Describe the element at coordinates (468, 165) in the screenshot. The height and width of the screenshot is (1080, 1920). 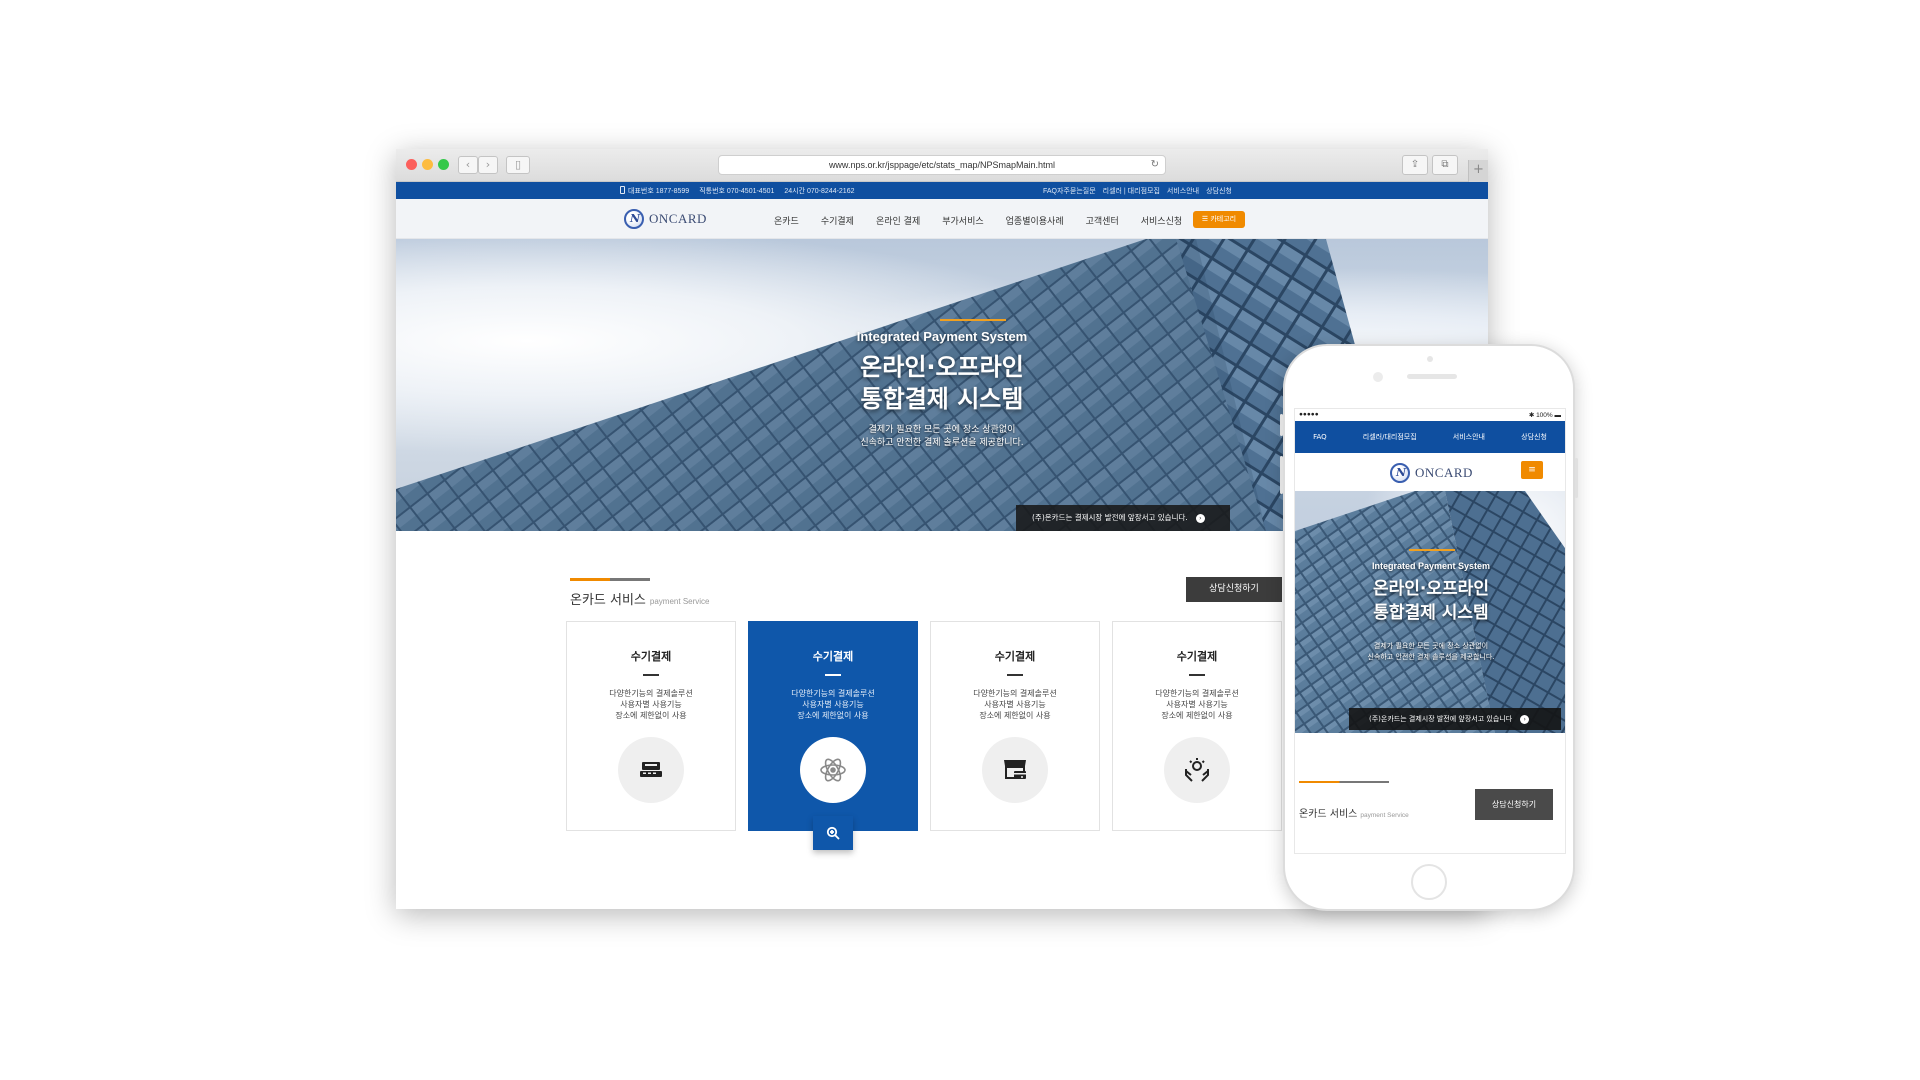
I see `back-icon: ‹` at that location.